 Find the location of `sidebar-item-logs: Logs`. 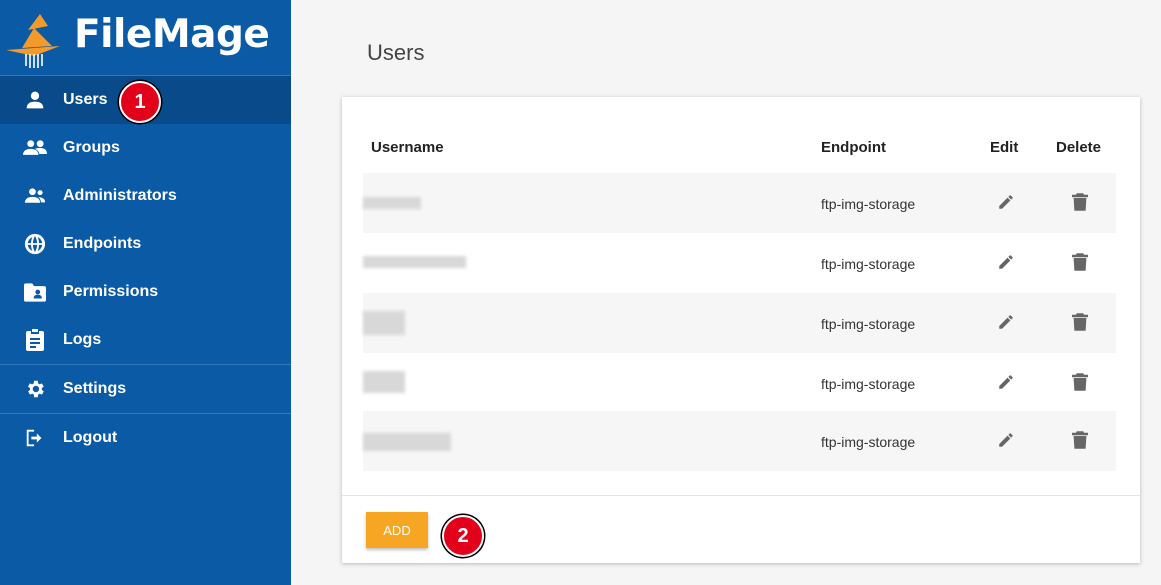

sidebar-item-logs: Logs is located at coordinates (145, 340).